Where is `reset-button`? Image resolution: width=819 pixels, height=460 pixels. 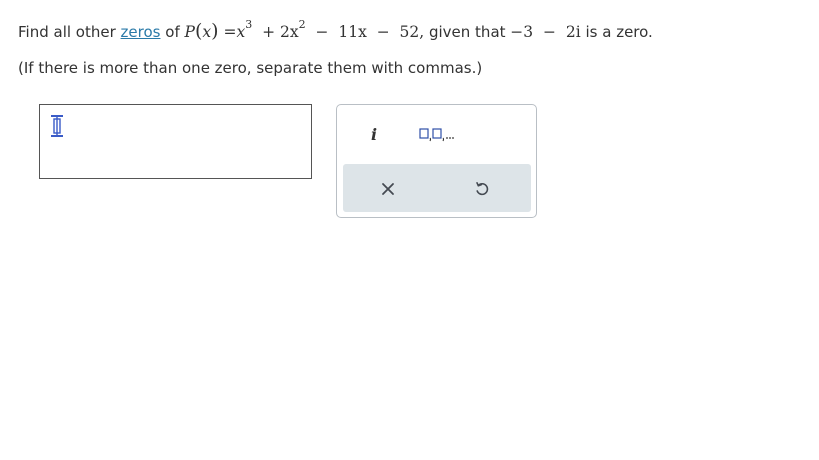
reset-button is located at coordinates (482, 189).